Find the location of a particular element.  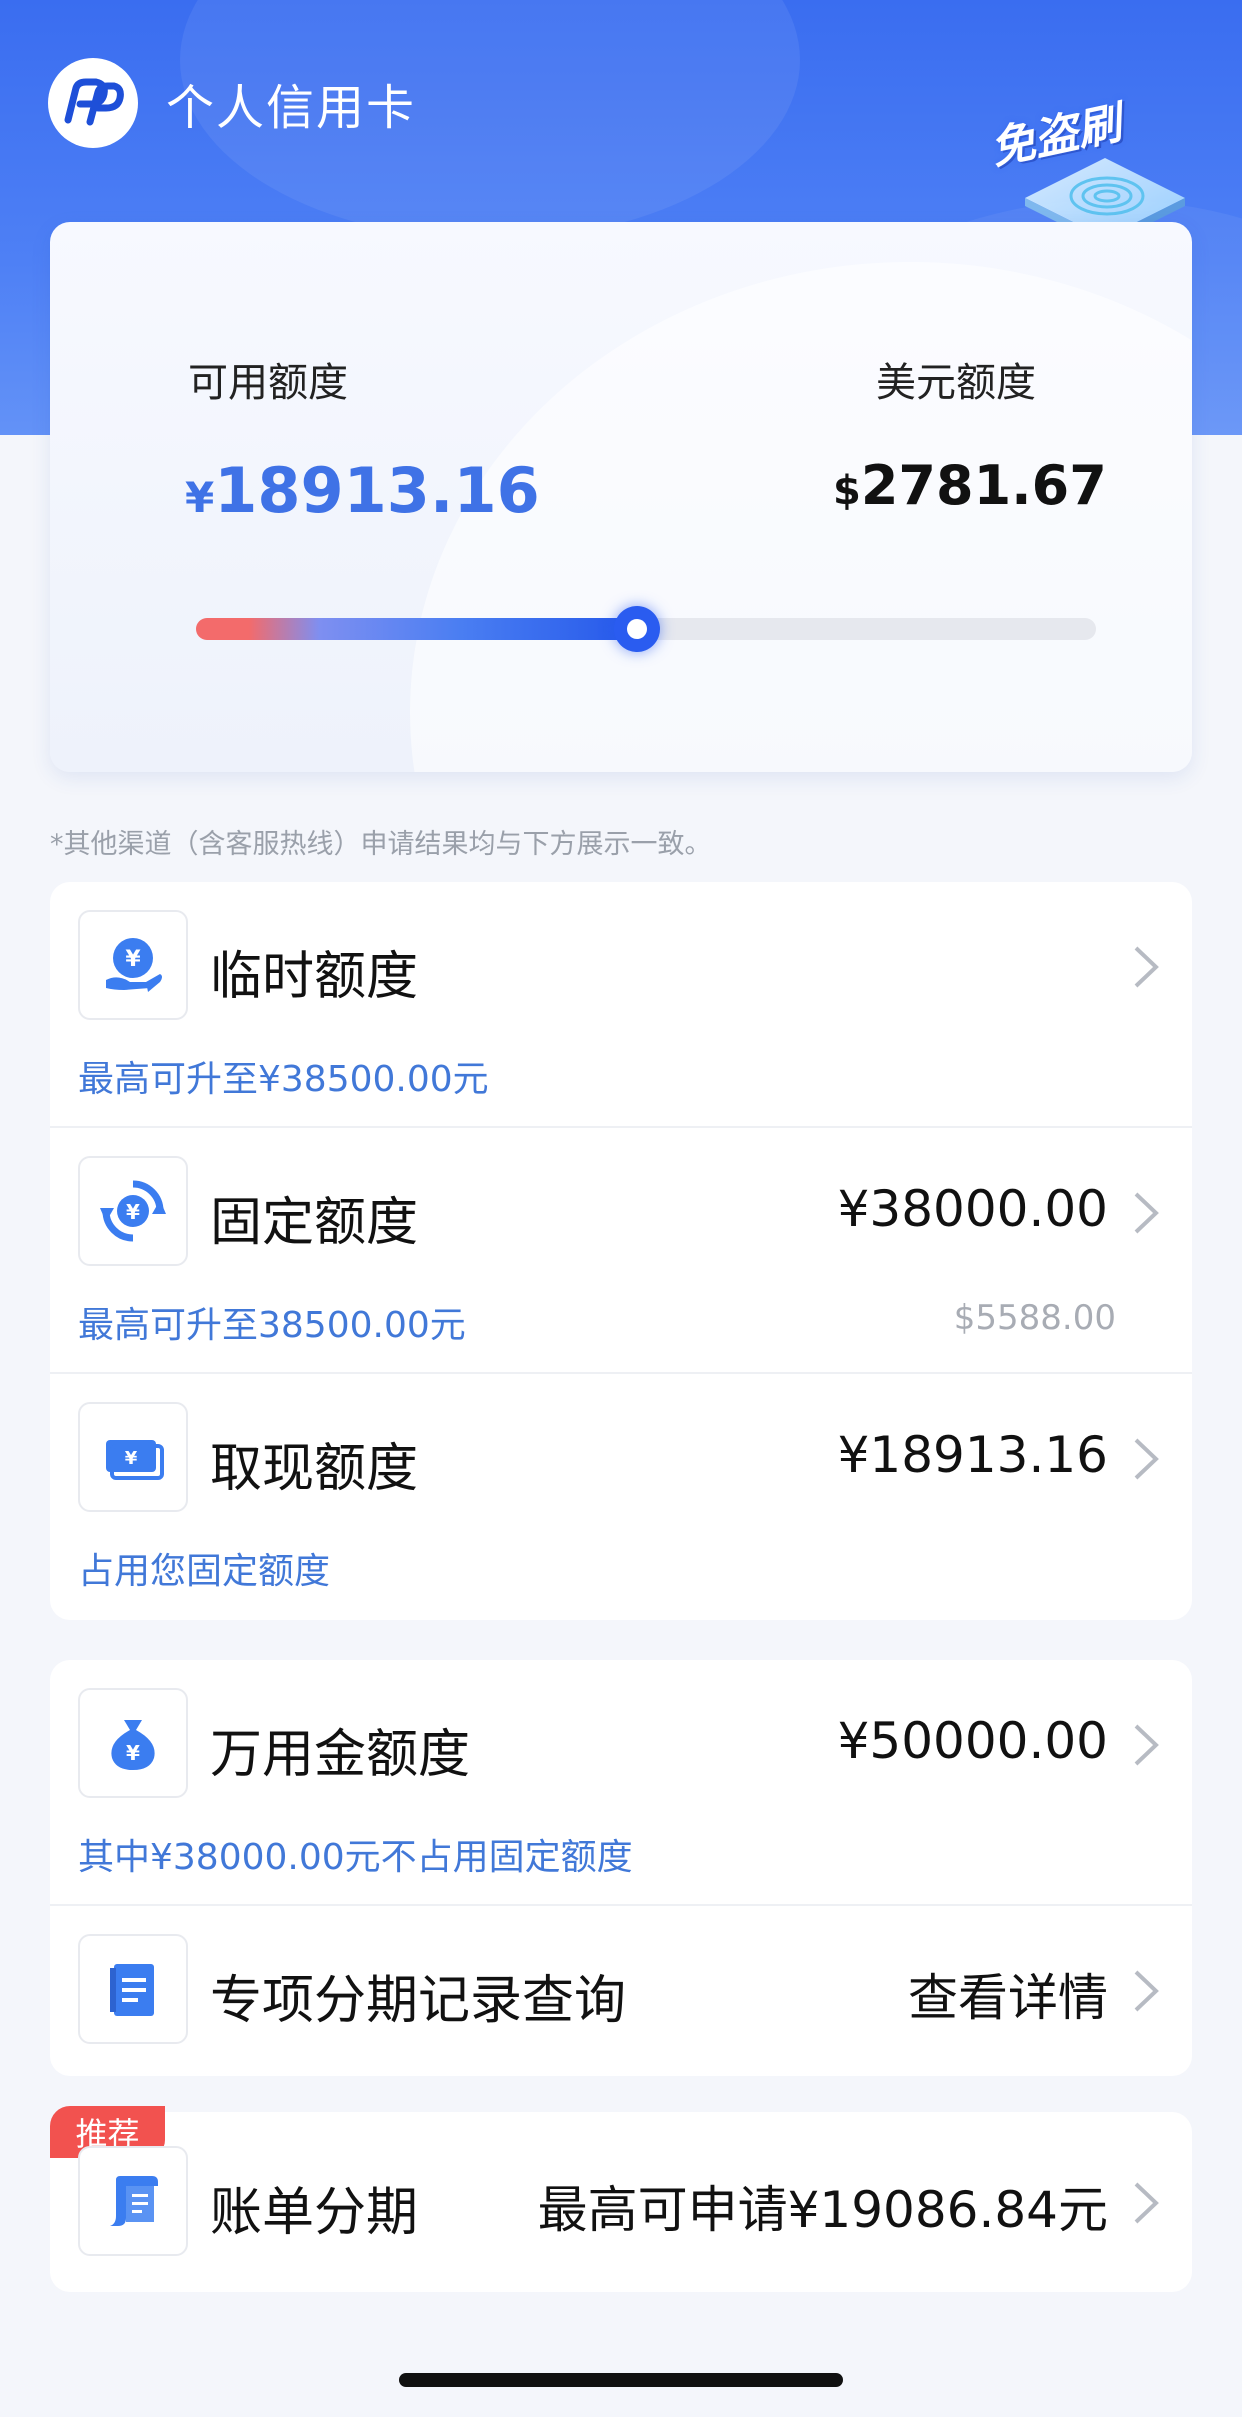

temporary-limit-title: 临时额度 is located at coordinates (314, 977).